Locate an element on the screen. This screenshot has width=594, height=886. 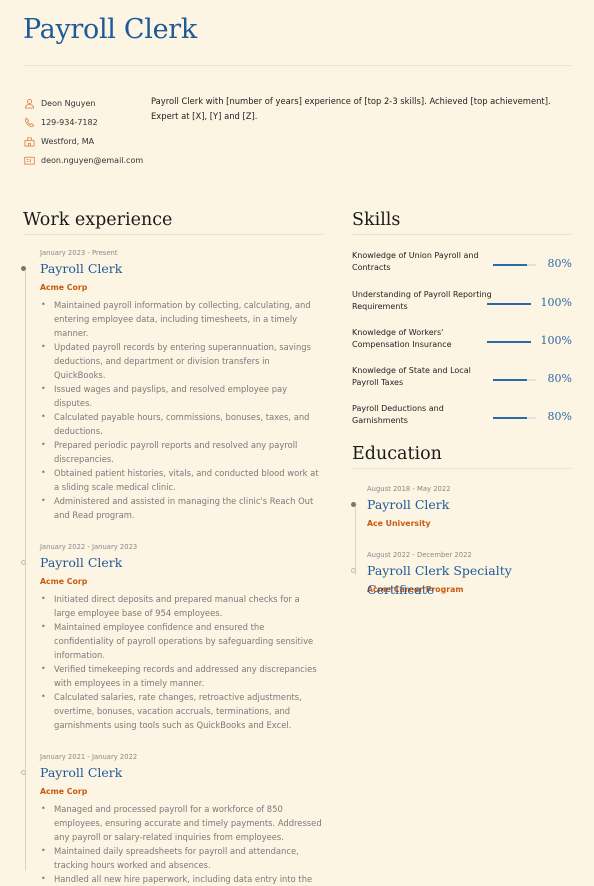
phone-icon is located at coordinates (29, 122).